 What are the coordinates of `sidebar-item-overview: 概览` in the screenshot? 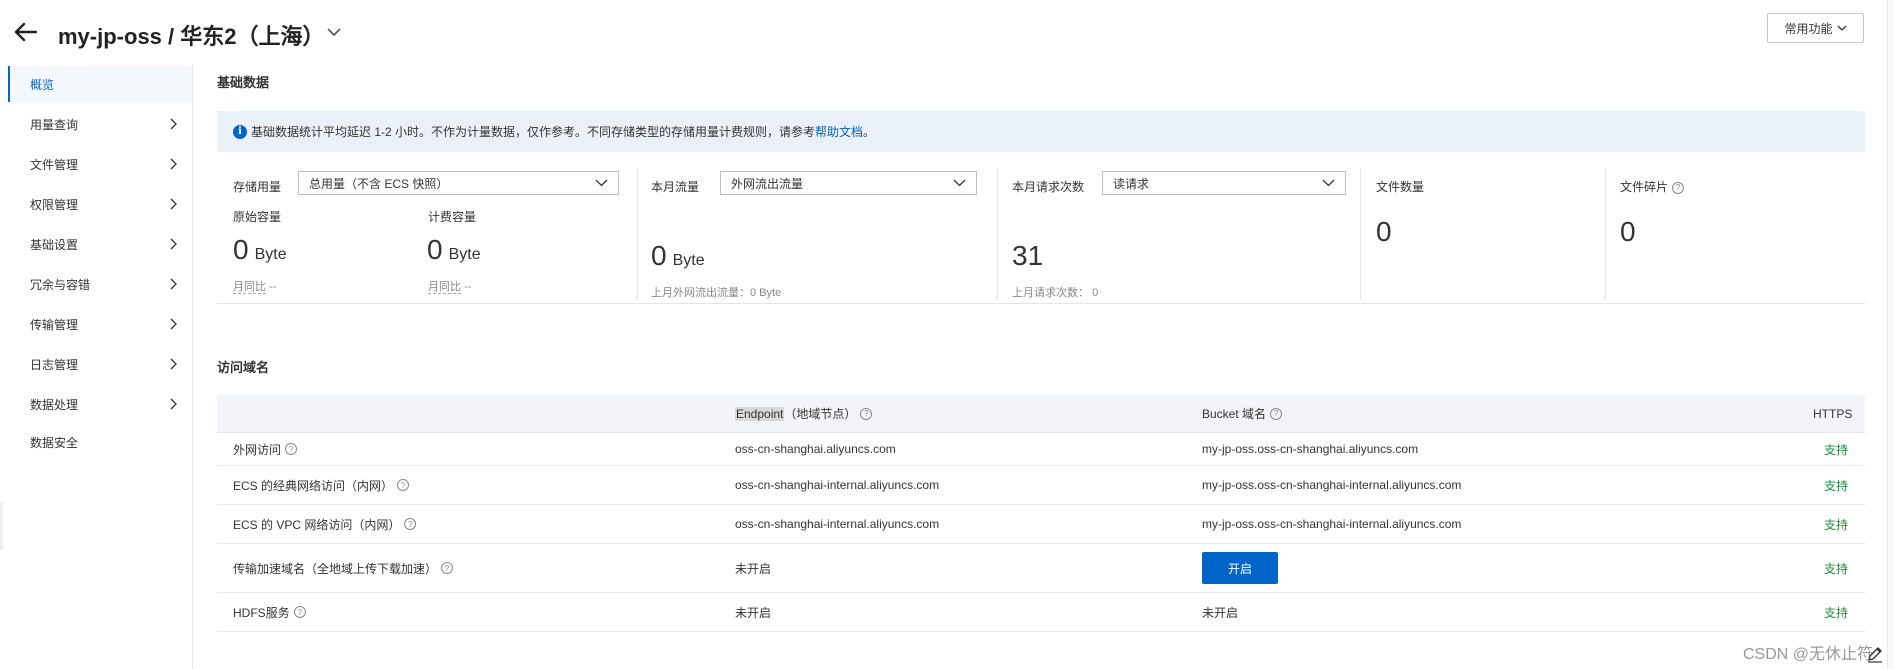 It's located at (100, 84).